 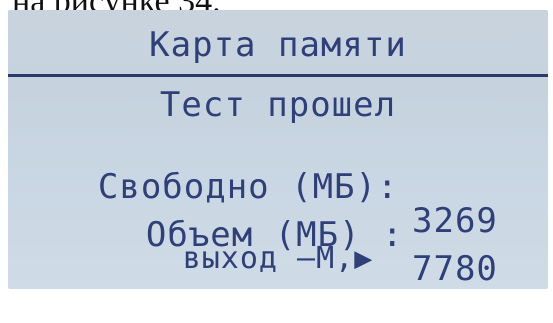 What do you see at coordinates (278, 45) in the screenshot?
I see `screen-title: Карта памяти` at bounding box center [278, 45].